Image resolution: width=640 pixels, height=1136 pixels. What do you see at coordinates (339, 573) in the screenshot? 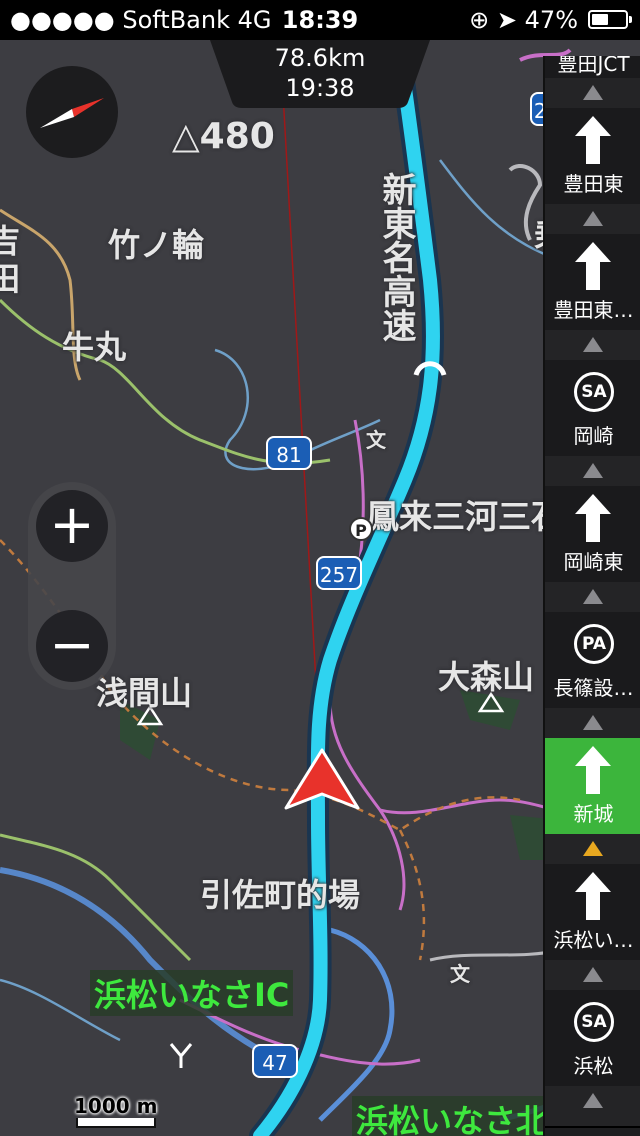
I see `route-shield-257: 257` at bounding box center [339, 573].